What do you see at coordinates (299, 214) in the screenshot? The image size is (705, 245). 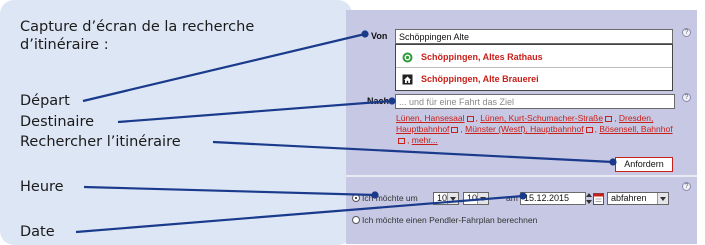 I see `callout-line-date` at bounding box center [299, 214].